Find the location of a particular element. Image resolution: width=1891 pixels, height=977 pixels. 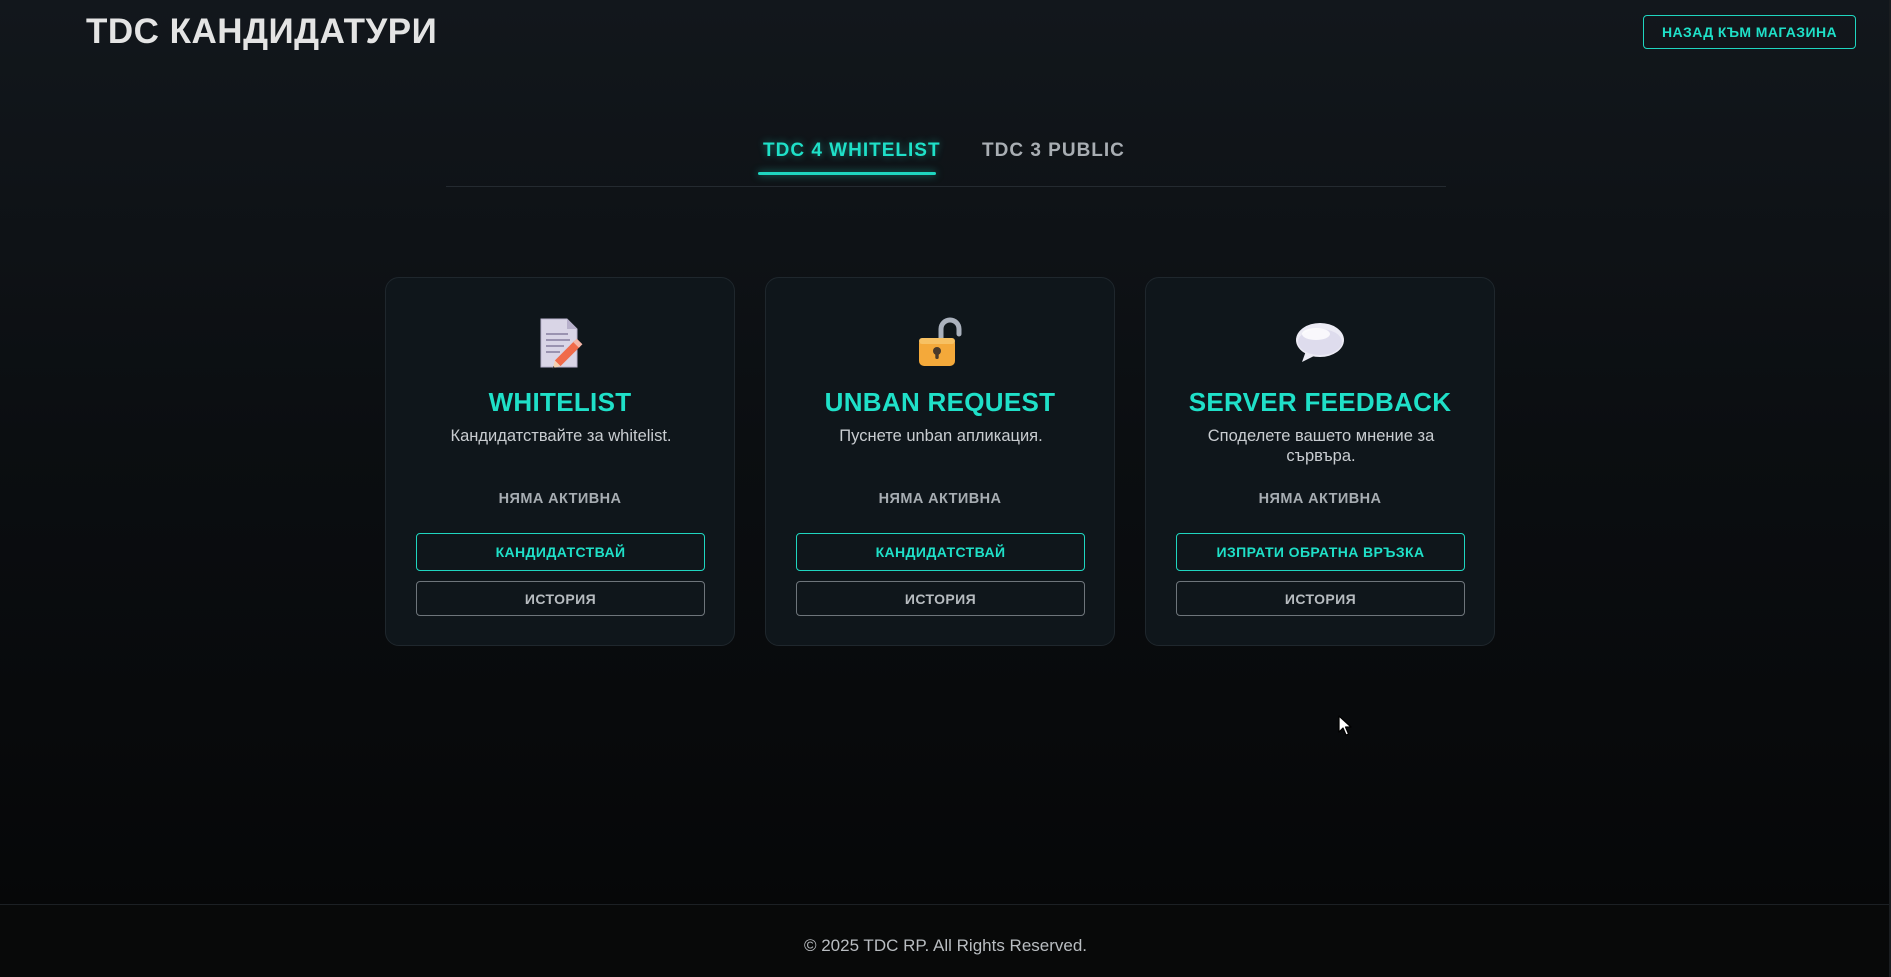

back-to-store-button: НАЗАД КЪМ МАГАЗИНА is located at coordinates (1749, 32).